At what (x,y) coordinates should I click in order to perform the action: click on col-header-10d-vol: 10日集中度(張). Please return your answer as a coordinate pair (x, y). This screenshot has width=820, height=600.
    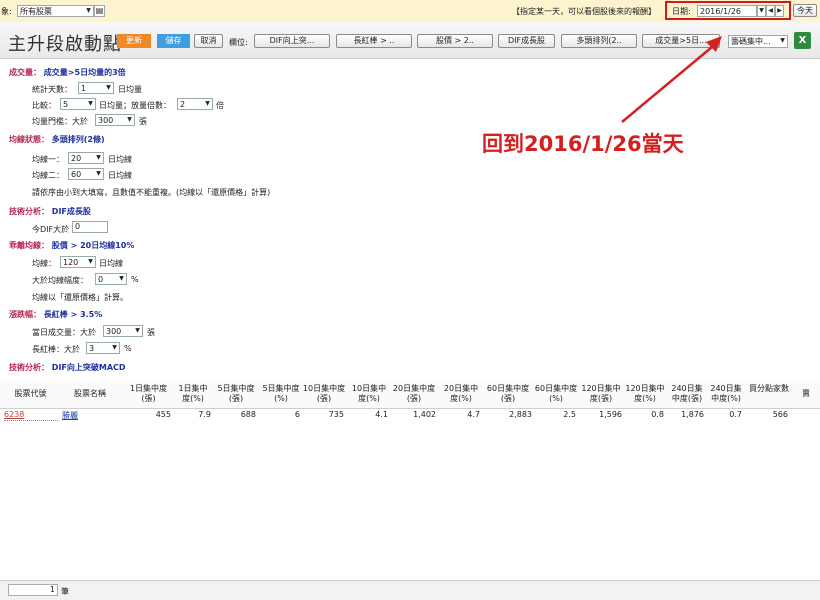
    Looking at the image, I should click on (324, 394).